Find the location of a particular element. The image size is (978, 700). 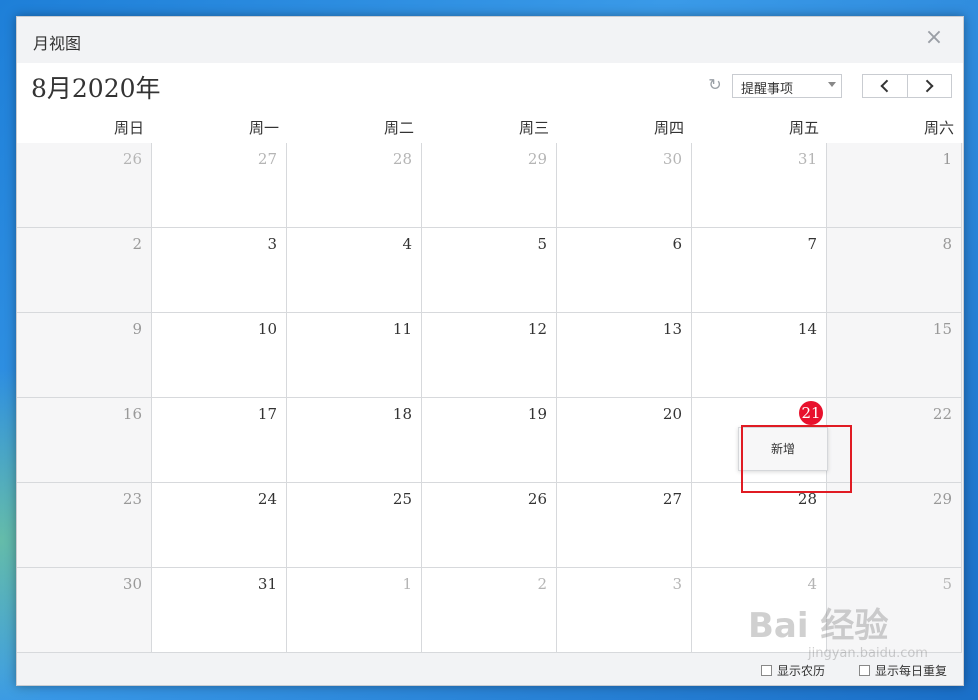

day-cell: 7 is located at coordinates (759, 270).